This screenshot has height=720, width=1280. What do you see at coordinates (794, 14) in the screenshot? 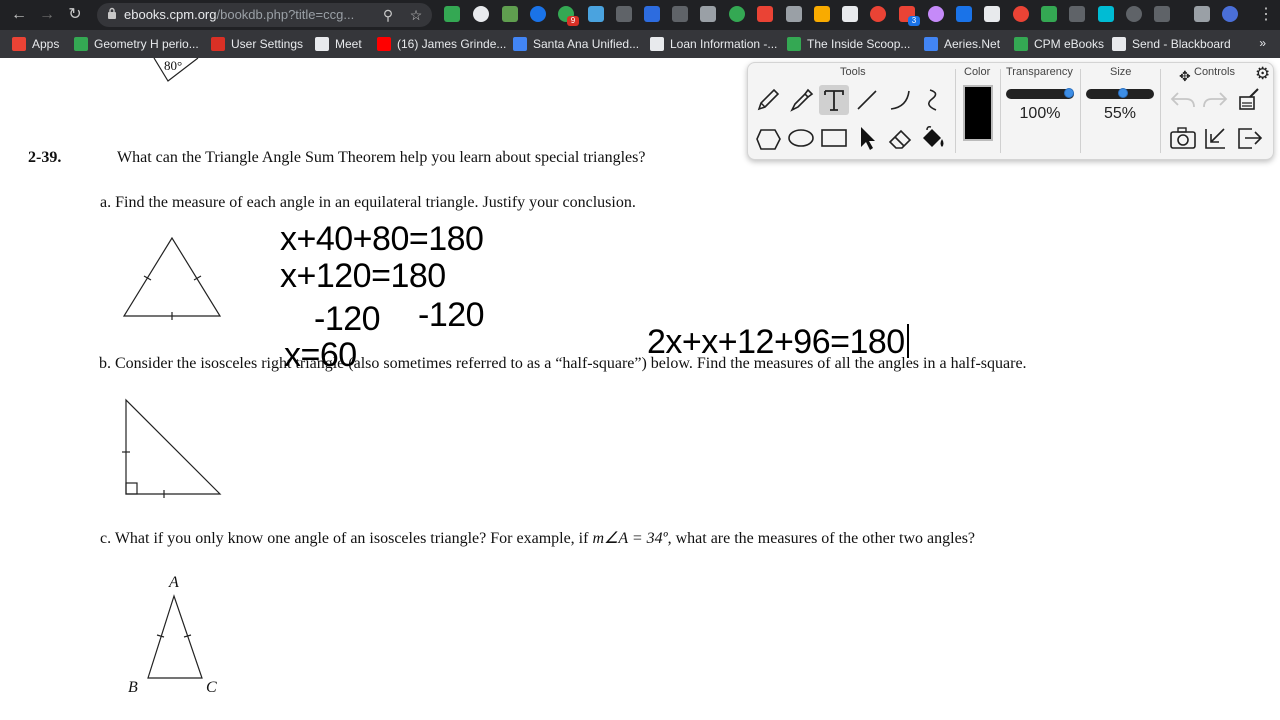
I see `tool-extension-icon` at bounding box center [794, 14].